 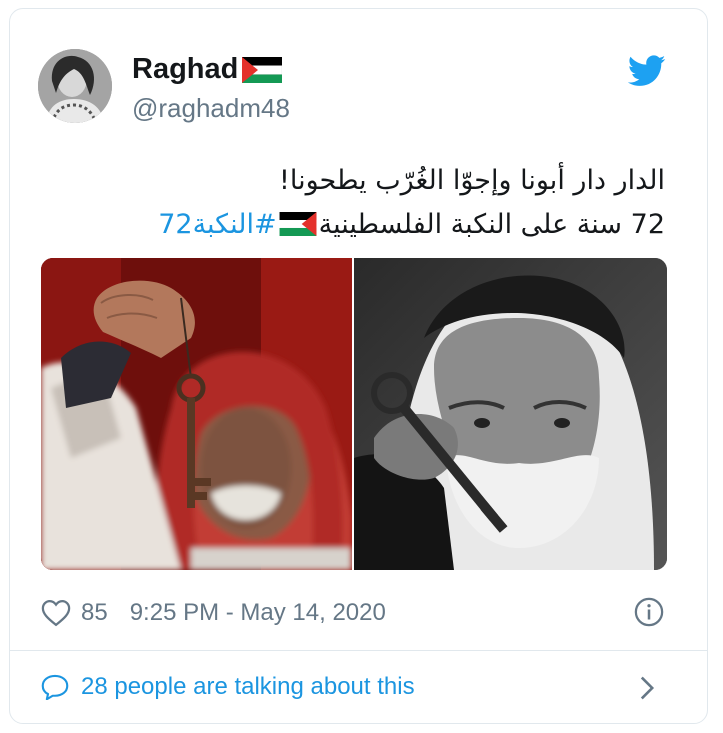 I want to click on tweet-meta: 85 9:25 PM - May 14, 2020, so click(x=213, y=613).